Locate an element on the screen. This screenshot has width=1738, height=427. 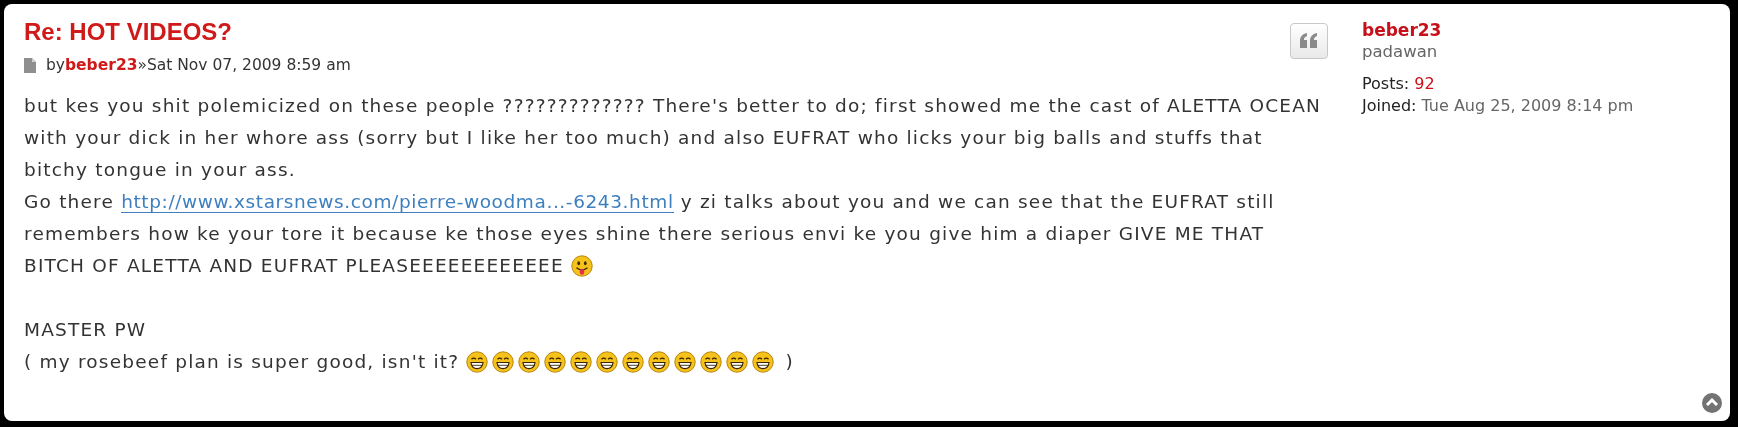
back-to-top-icon is located at coordinates (1712, 403).